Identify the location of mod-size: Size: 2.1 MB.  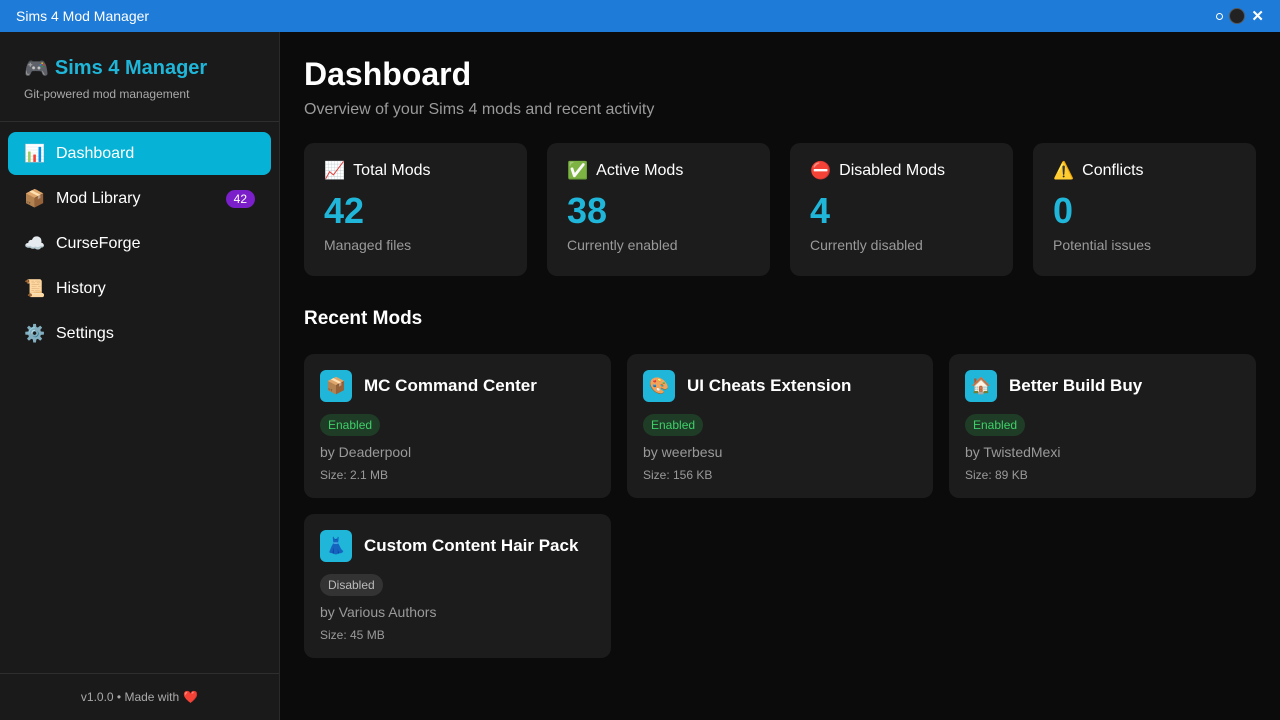
(354, 475).